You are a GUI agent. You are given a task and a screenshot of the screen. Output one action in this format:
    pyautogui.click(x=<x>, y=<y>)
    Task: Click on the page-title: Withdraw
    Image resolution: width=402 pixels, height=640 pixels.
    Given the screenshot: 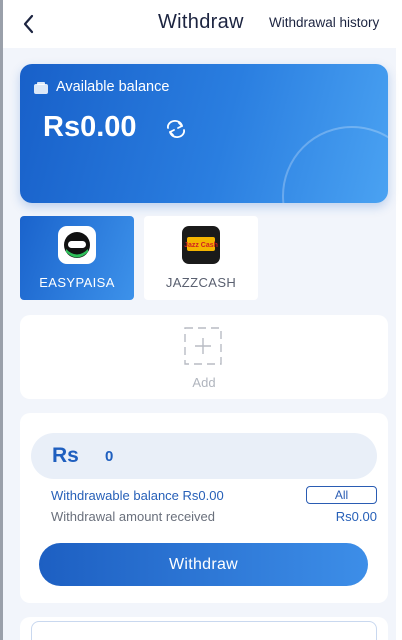 What is the action you would take?
    pyautogui.click(x=201, y=22)
    